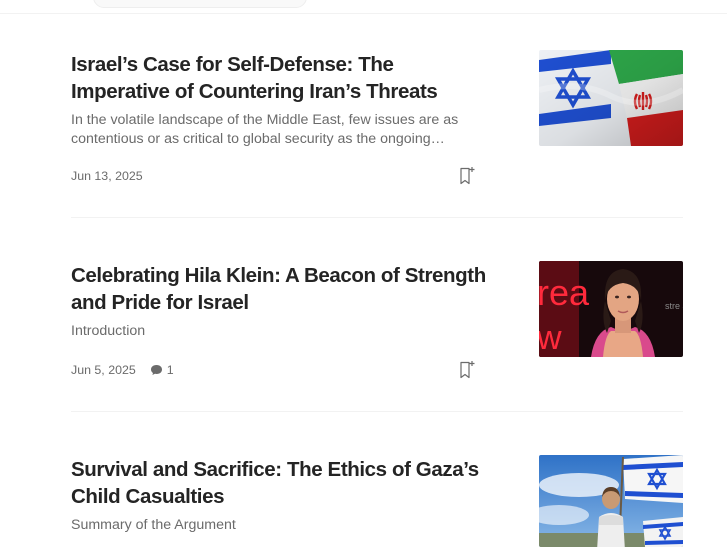 This screenshot has width=727, height=547. I want to click on publish-date: Jun 13, 2025, so click(107, 176).